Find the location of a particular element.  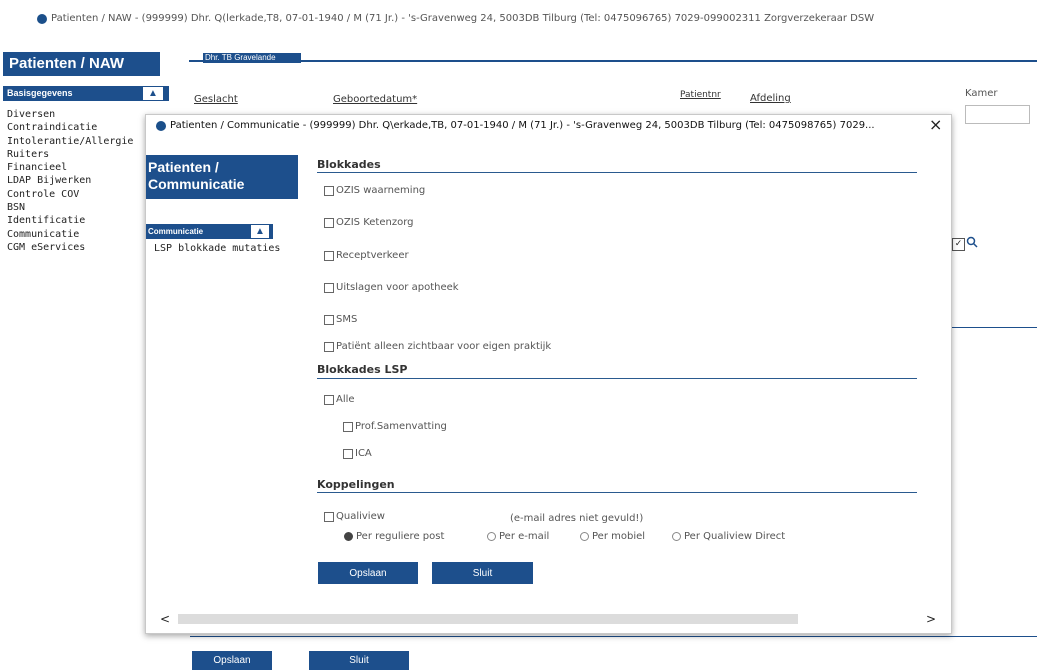

blokkades-heading: Blokkades is located at coordinates (349, 164).